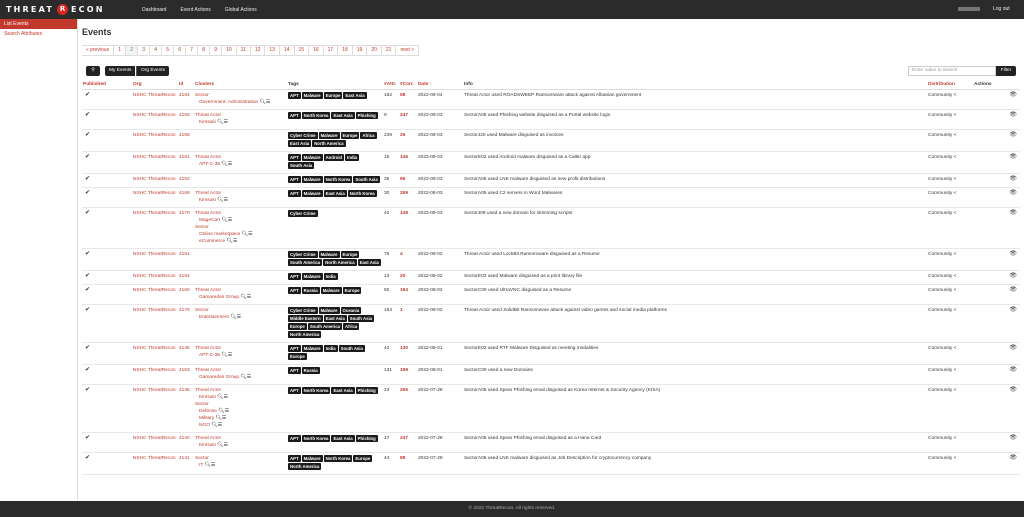 This screenshot has height=517, width=1024. I want to click on event-id-link: 4160, so click(186, 294).